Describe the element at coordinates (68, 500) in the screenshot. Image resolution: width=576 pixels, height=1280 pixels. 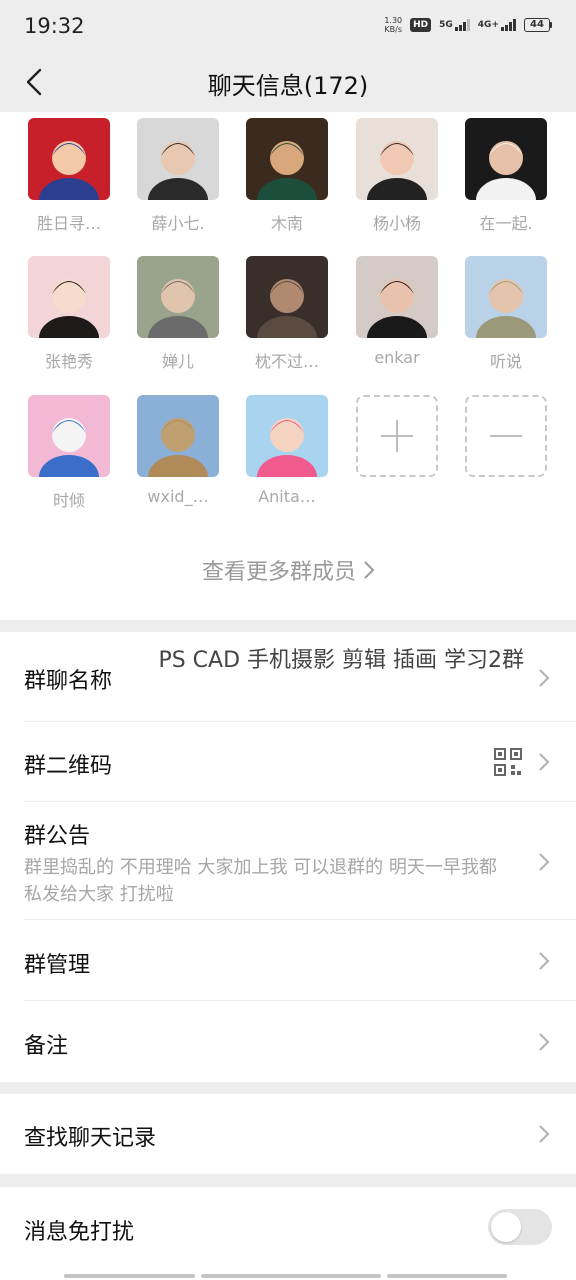
I see `member-name: 时倾` at that location.